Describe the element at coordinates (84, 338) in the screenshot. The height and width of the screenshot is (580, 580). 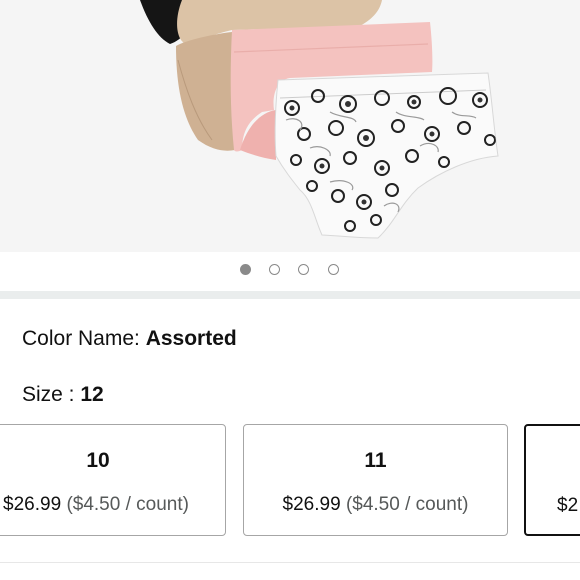
I see `color-name-label: Color Name:` at that location.